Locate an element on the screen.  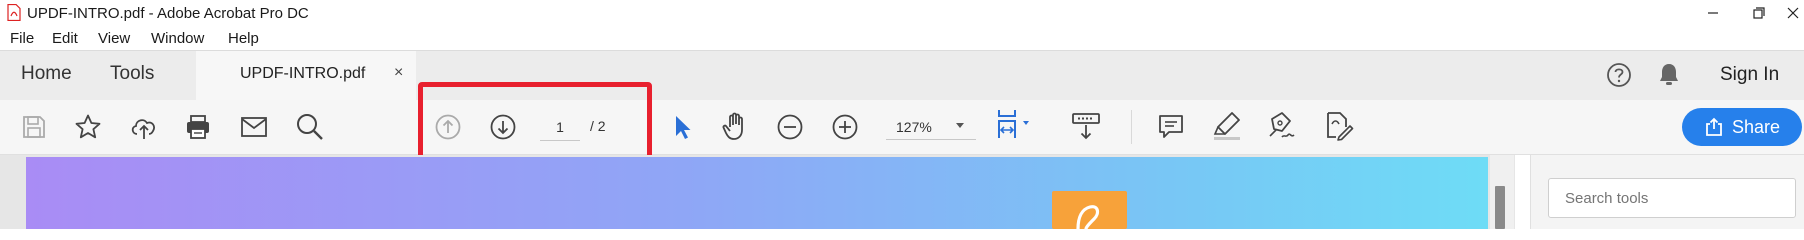
zoom-value: 127% is located at coordinates (914, 127).